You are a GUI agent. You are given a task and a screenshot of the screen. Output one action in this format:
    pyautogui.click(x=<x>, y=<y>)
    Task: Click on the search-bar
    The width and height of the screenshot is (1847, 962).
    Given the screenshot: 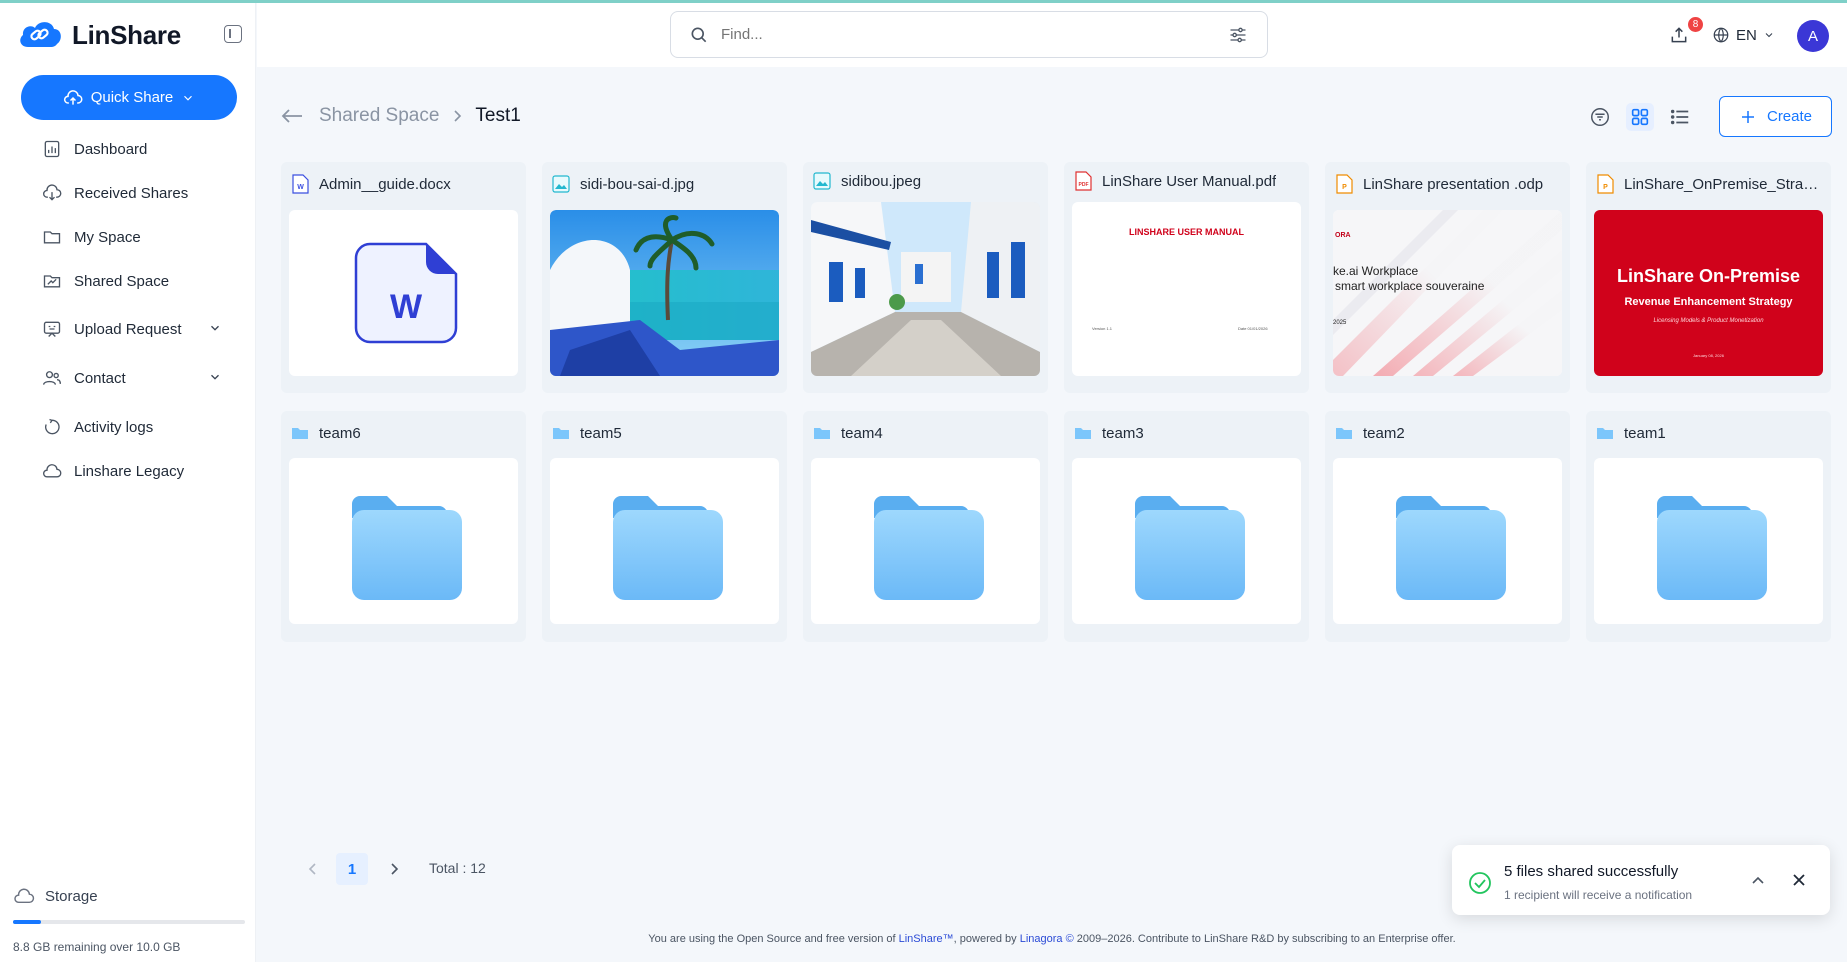 What is the action you would take?
    pyautogui.click(x=969, y=34)
    